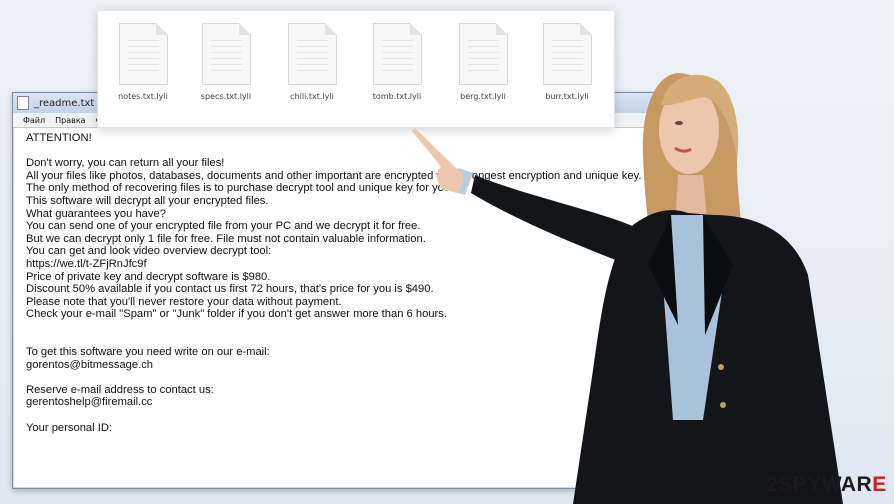 This screenshot has height=504, width=894. Describe the element at coordinates (23, 103) in the screenshot. I see `document-icon` at that location.